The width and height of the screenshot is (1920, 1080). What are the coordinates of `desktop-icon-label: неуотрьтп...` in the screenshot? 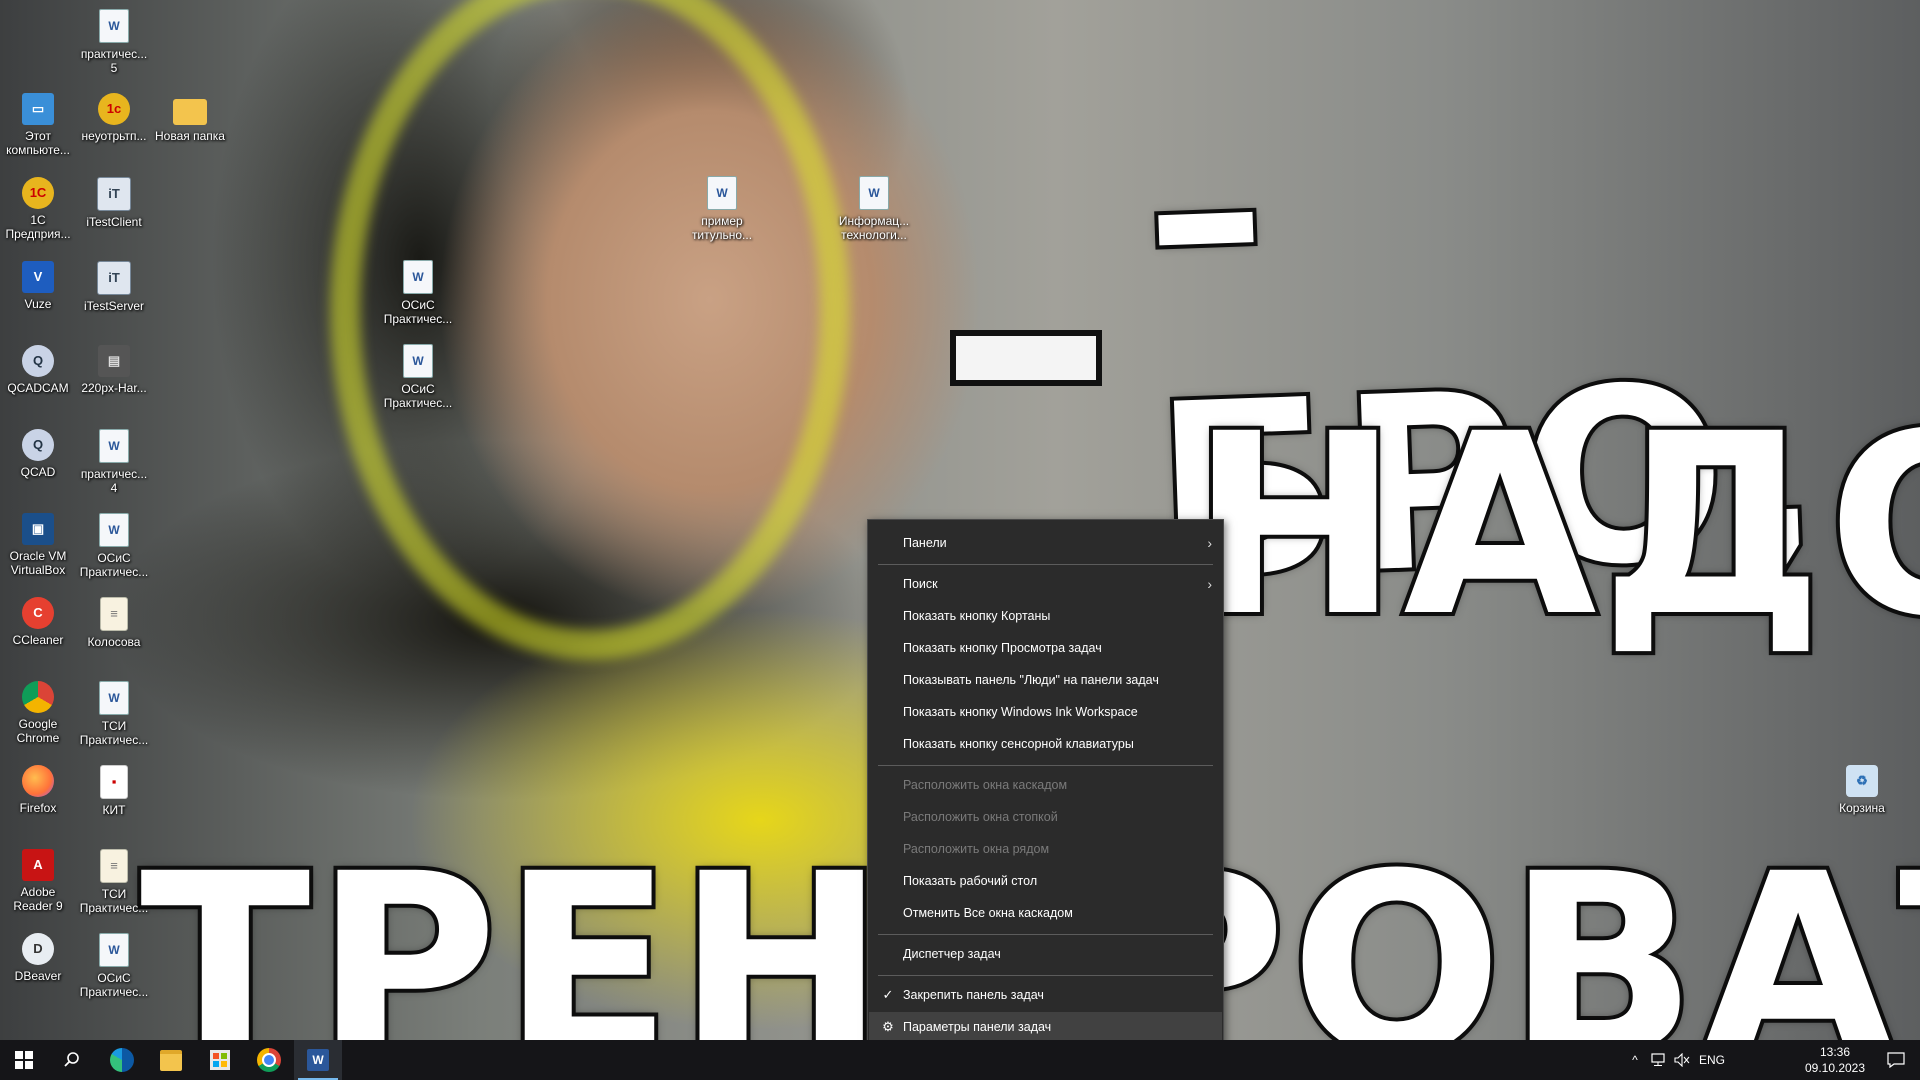 It's located at (114, 136).